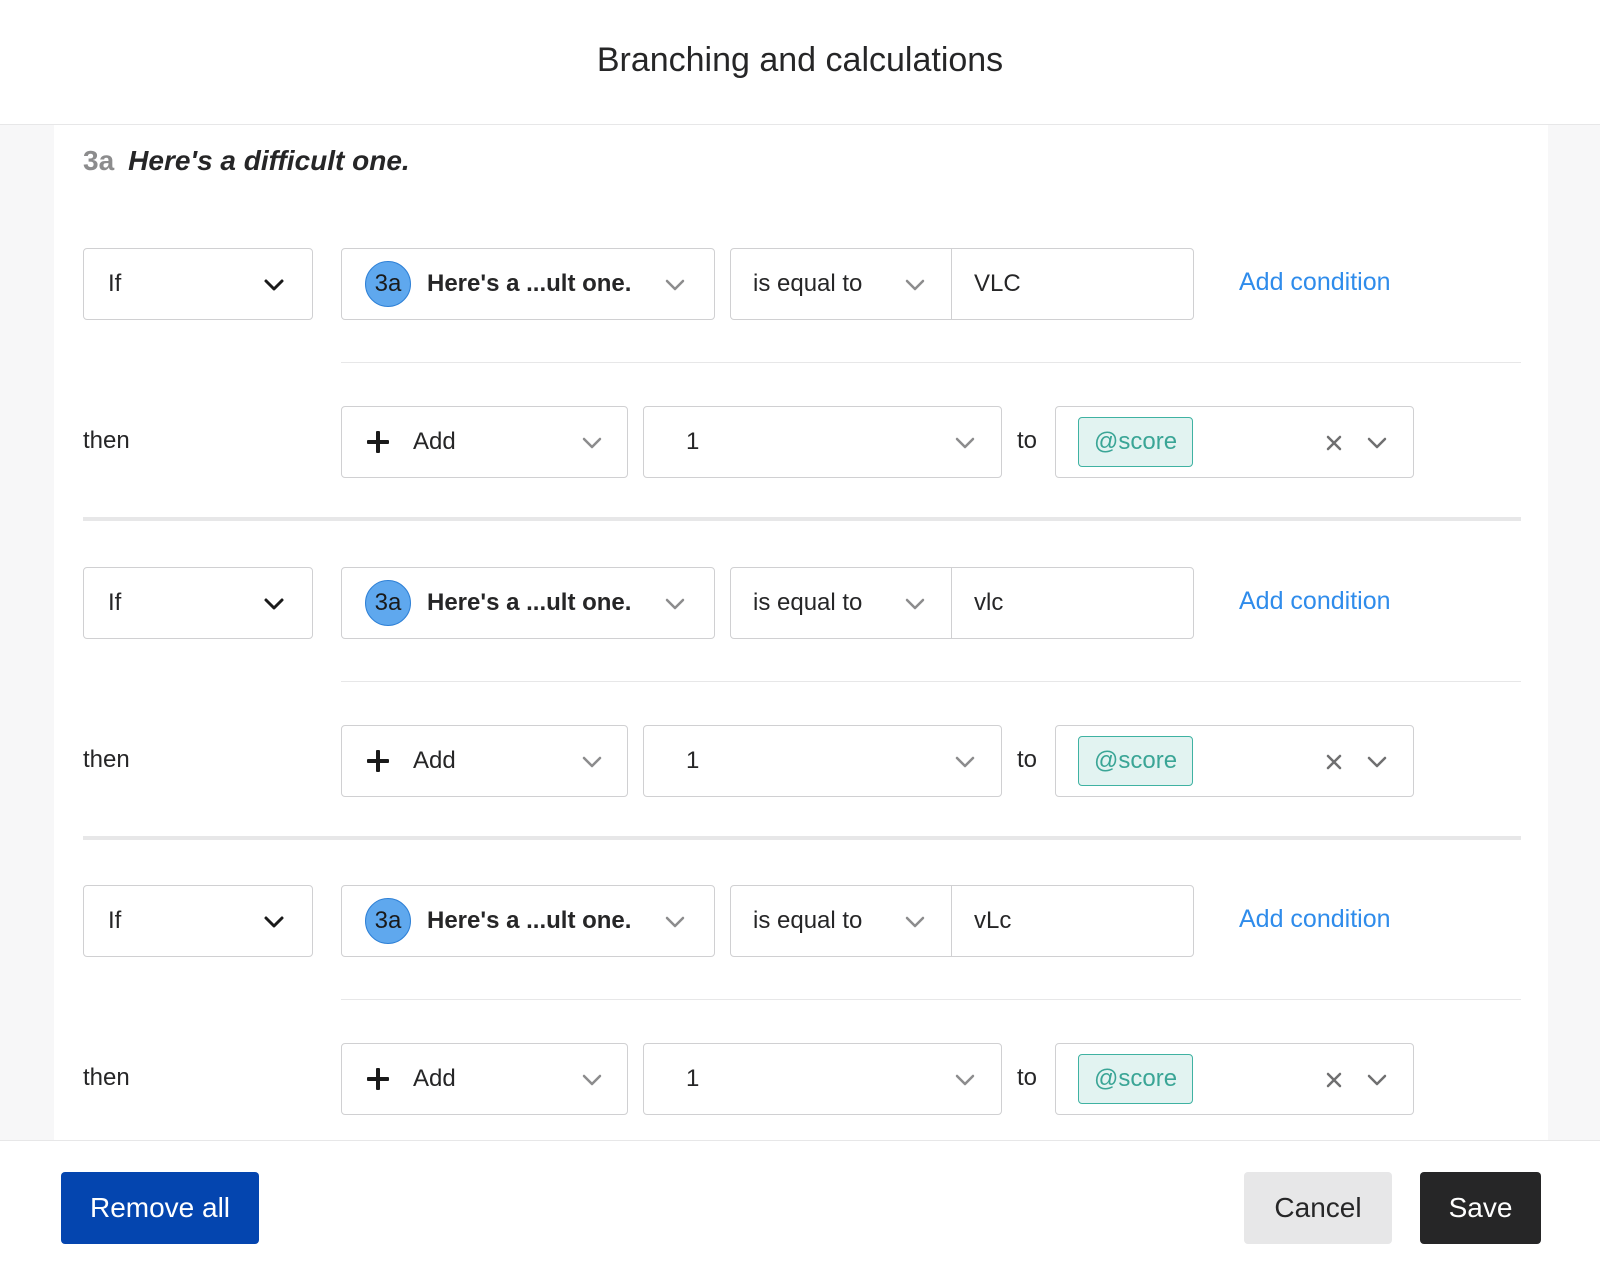 This screenshot has height=1264, width=1600. Describe the element at coordinates (1480, 1208) in the screenshot. I see `save-button: Save` at that location.